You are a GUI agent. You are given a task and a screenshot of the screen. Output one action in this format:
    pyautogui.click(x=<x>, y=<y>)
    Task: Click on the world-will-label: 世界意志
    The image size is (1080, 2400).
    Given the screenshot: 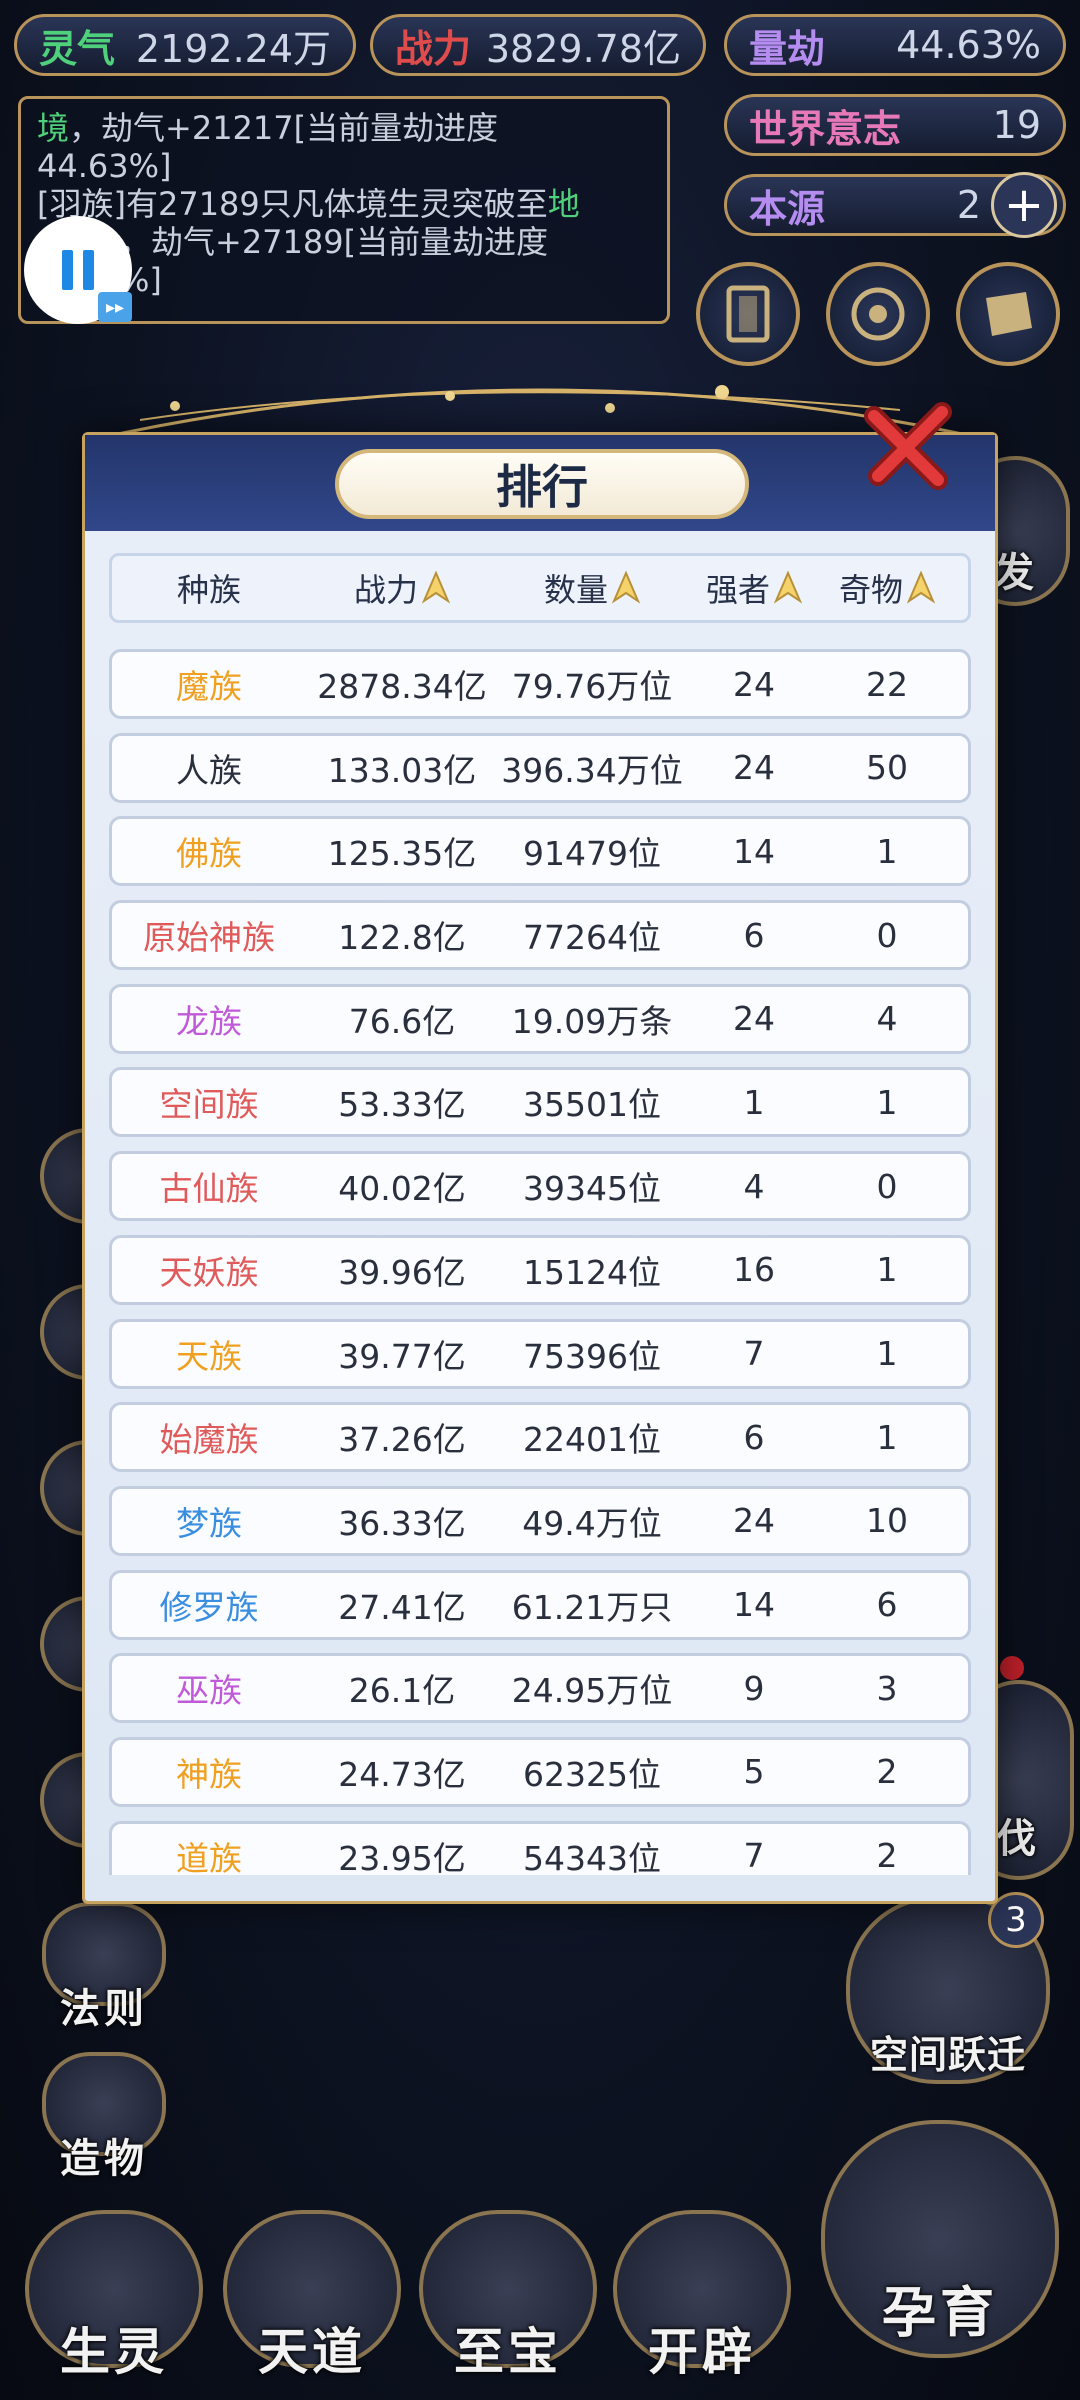 What is the action you would take?
    pyautogui.click(x=825, y=128)
    